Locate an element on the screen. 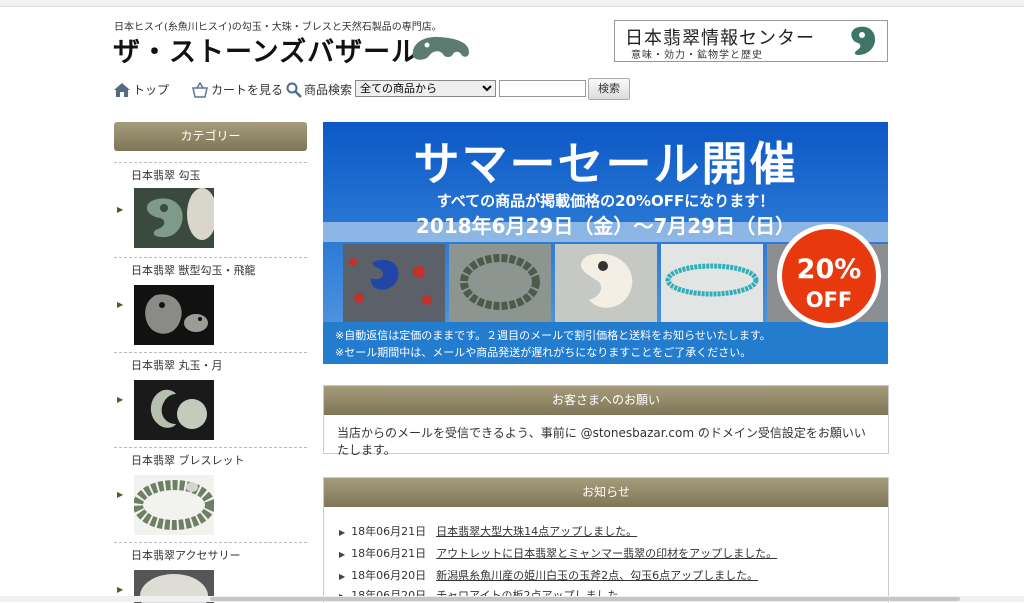 Image resolution: width=1024 pixels, height=603 pixels. cart-basket-icon is located at coordinates (200, 89).